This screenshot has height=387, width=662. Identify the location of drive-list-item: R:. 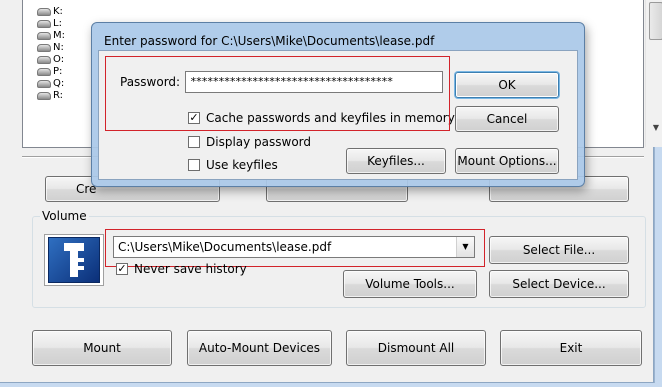
(50, 96).